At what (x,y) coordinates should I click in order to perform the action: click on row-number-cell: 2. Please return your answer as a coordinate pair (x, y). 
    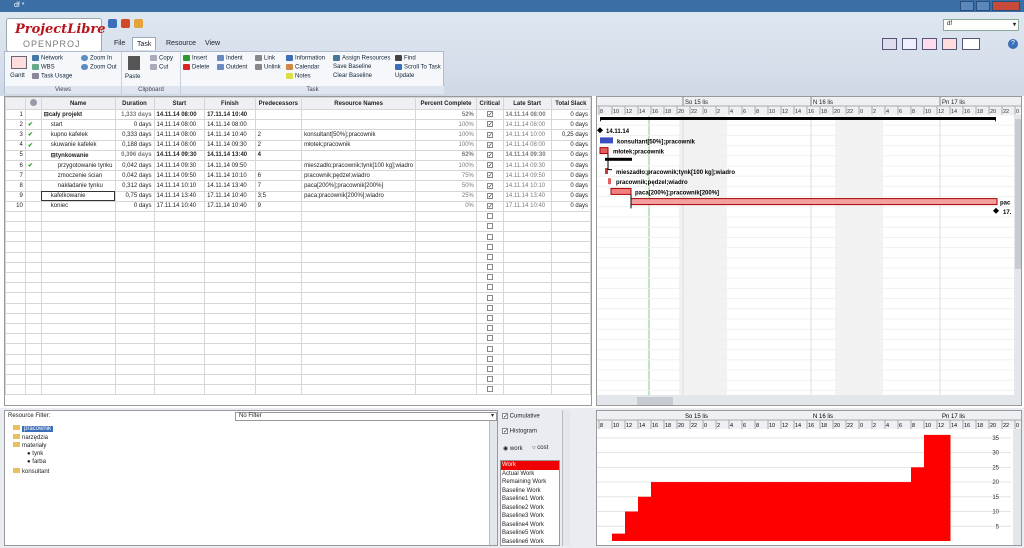
    Looking at the image, I should click on (15, 125).